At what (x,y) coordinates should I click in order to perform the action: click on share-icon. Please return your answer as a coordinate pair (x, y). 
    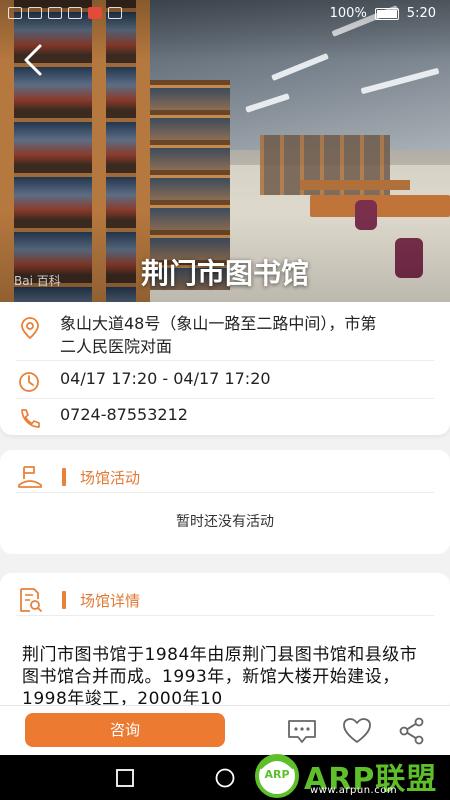
    Looking at the image, I should click on (411, 731).